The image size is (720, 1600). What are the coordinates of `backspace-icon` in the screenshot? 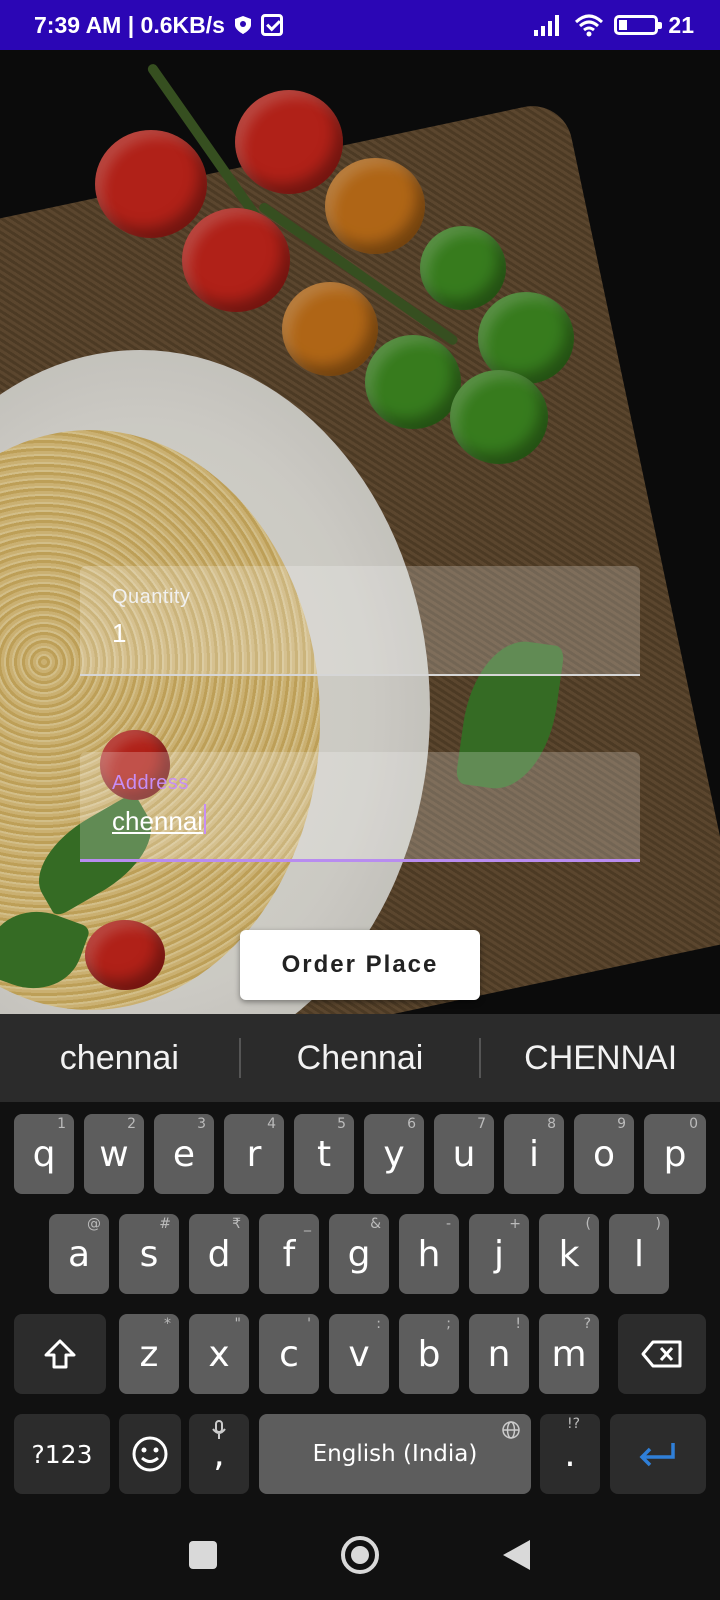 It's located at (661, 1354).